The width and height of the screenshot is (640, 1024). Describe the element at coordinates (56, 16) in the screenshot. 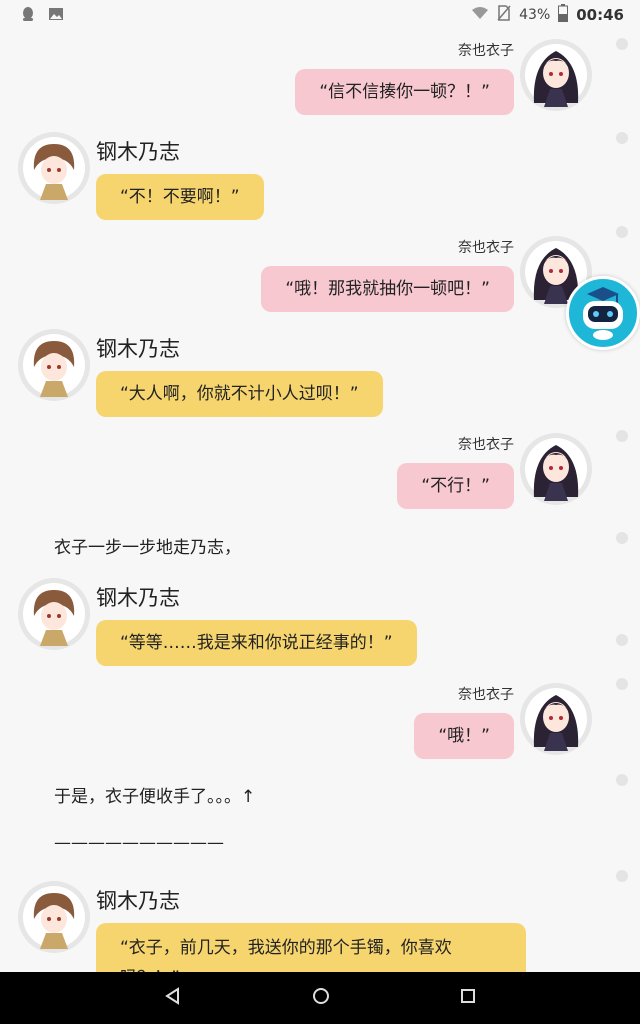

I see `gallery-icon` at that location.